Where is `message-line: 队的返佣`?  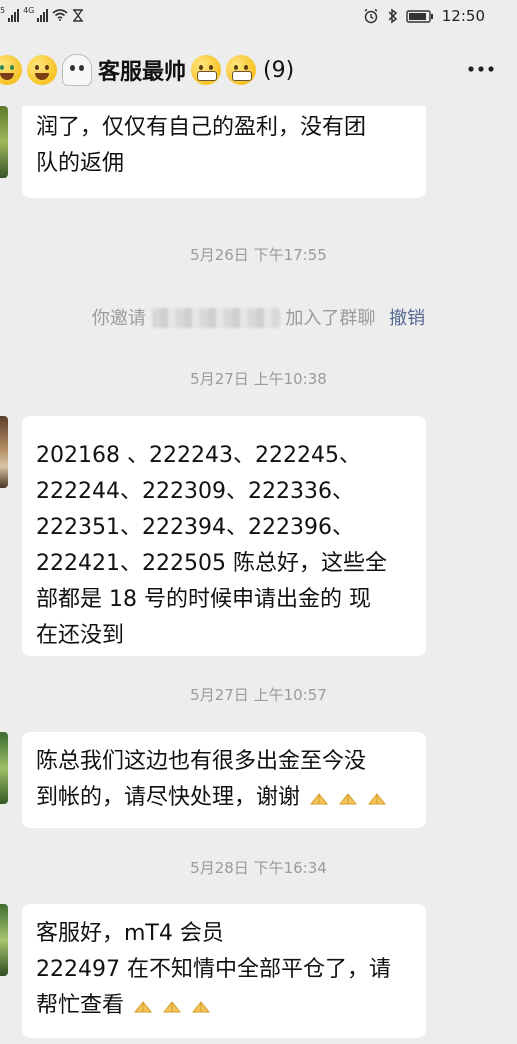
message-line: 队的返佣 is located at coordinates (80, 163).